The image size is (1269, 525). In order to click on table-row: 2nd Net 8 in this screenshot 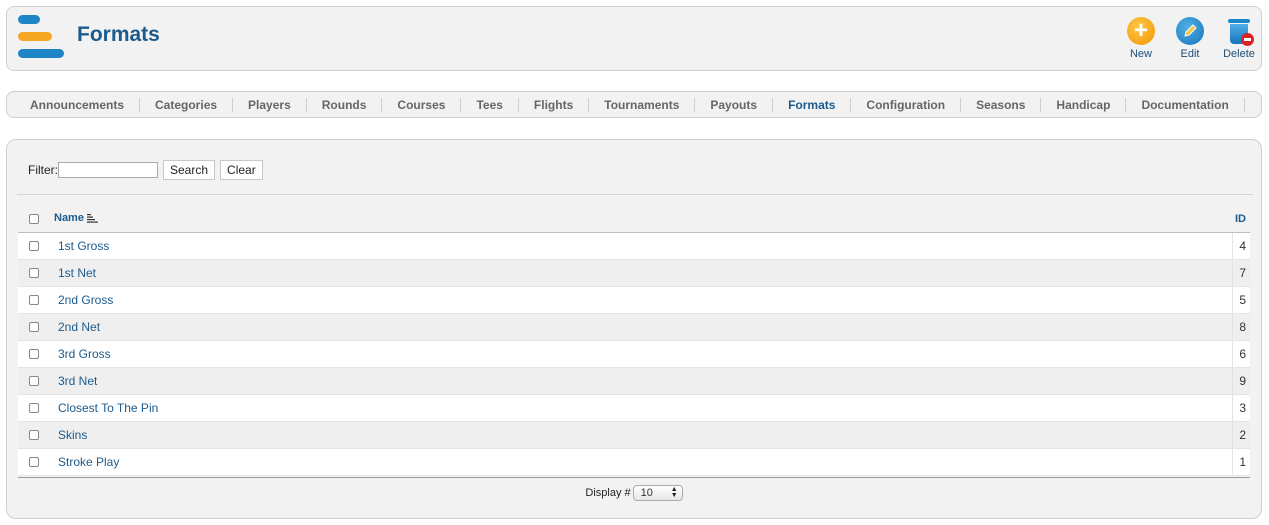, I will do `click(634, 327)`.